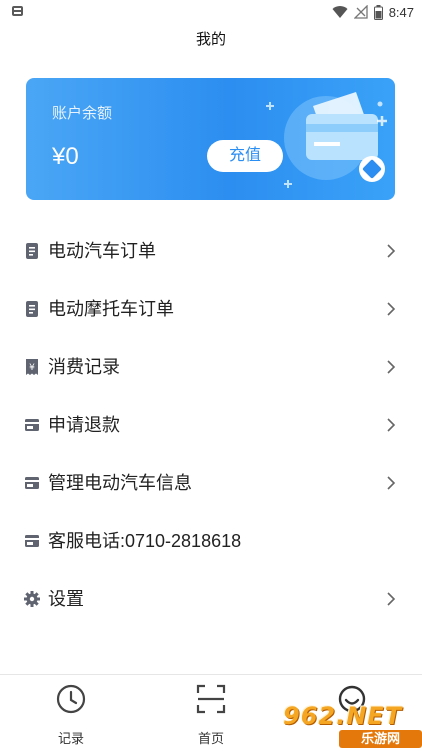 Image resolution: width=422 pixels, height=751 pixels. I want to click on receipt-icon: ¥, so click(32, 367).